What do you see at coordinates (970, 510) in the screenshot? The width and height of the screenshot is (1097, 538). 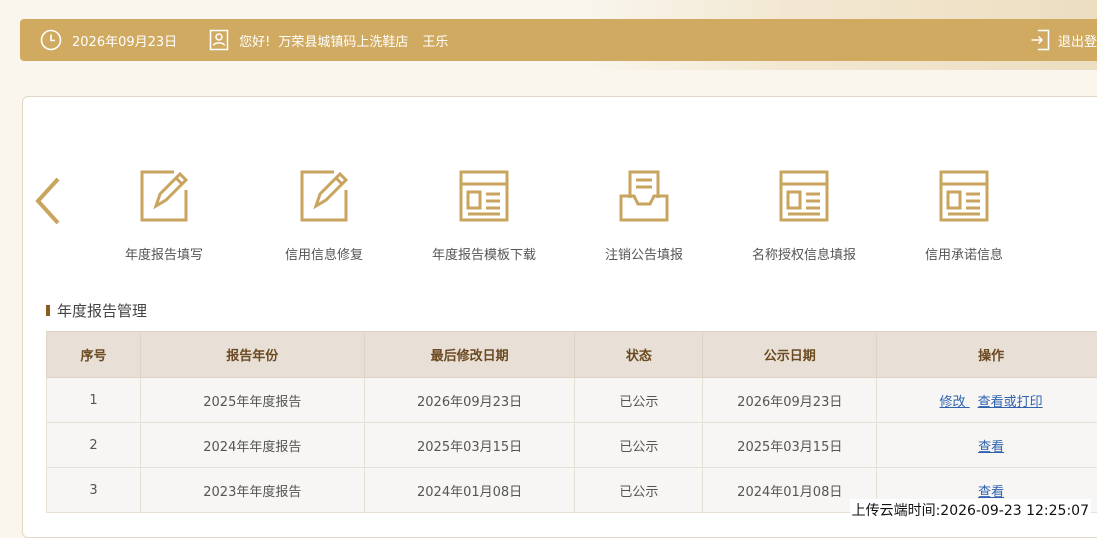 I see `upload-timestamp: 上传云端时间:2026-09-23 12:25:07` at bounding box center [970, 510].